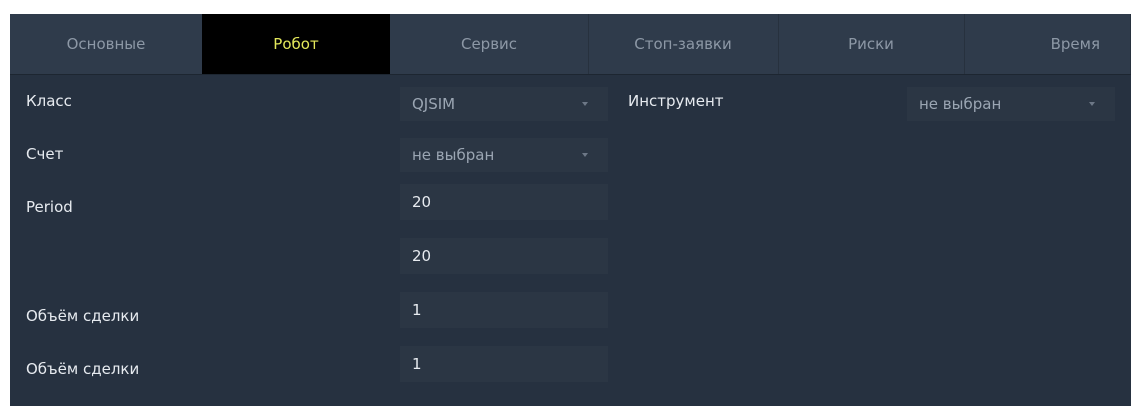  What do you see at coordinates (1047, 44) in the screenshot?
I see `tab-time: Время` at bounding box center [1047, 44].